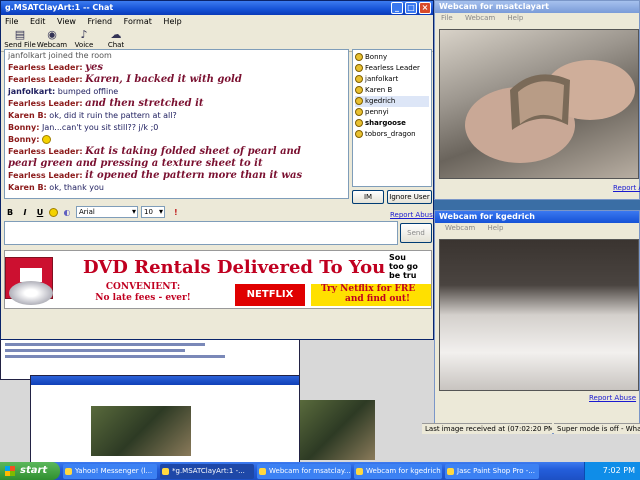 The height and width of the screenshot is (480, 640). I want to click on voice-button: ♪ Voice, so click(84, 39).